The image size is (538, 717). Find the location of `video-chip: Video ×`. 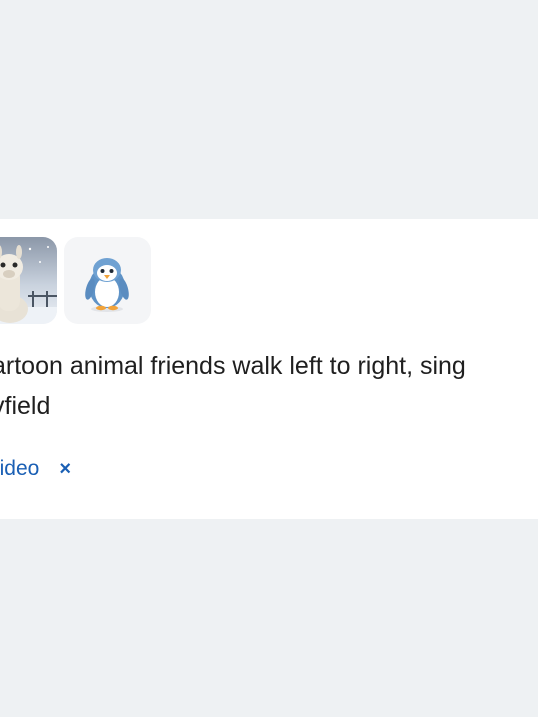

video-chip: Video × is located at coordinates (35, 469).